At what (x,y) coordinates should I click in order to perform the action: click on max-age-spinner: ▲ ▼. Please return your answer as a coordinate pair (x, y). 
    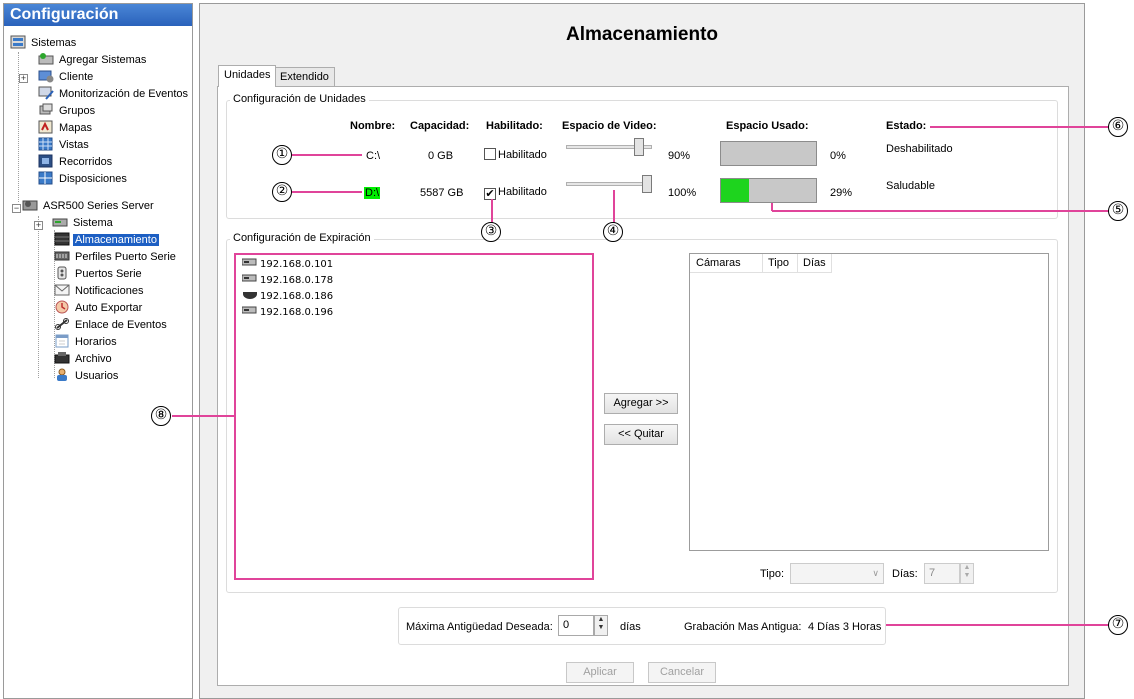
    Looking at the image, I should click on (601, 625).